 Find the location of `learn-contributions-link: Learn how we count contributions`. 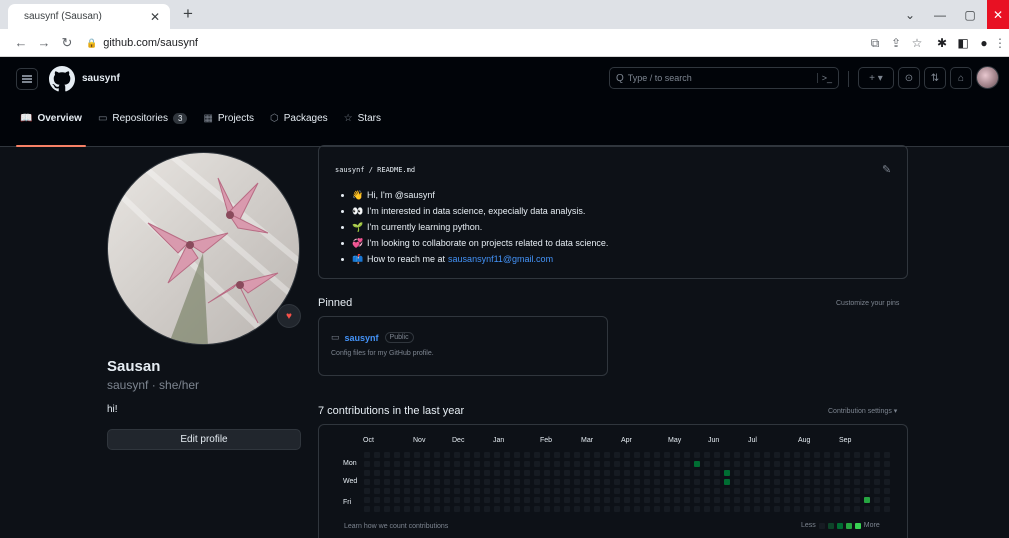

learn-contributions-link: Learn how we count contributions is located at coordinates (396, 526).